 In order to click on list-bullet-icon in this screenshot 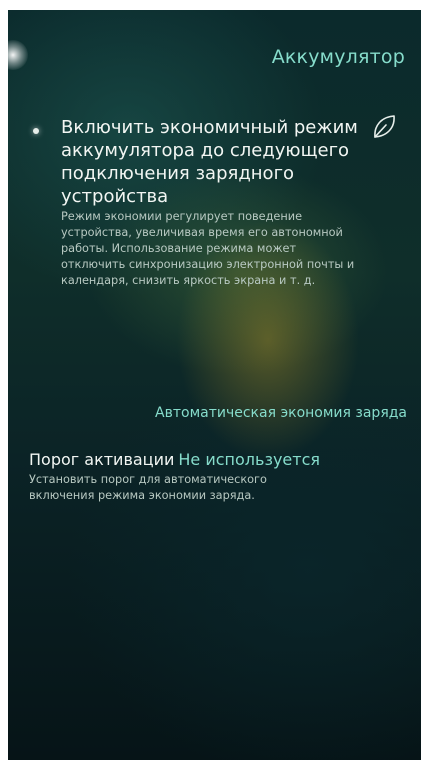, I will do `click(36, 131)`.